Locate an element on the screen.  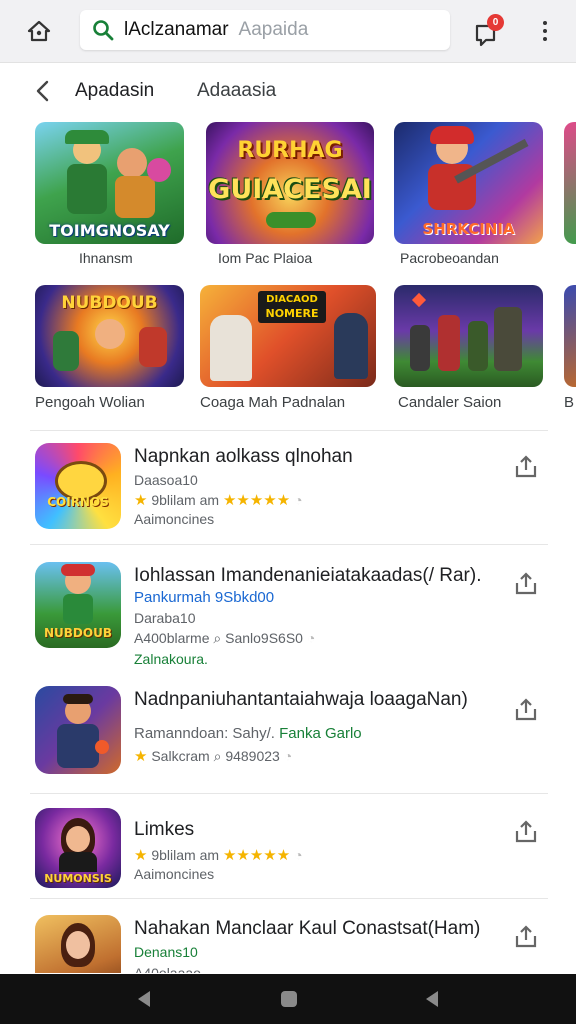
tile-caption: Pacrobeoandan is located at coordinates (449, 258).